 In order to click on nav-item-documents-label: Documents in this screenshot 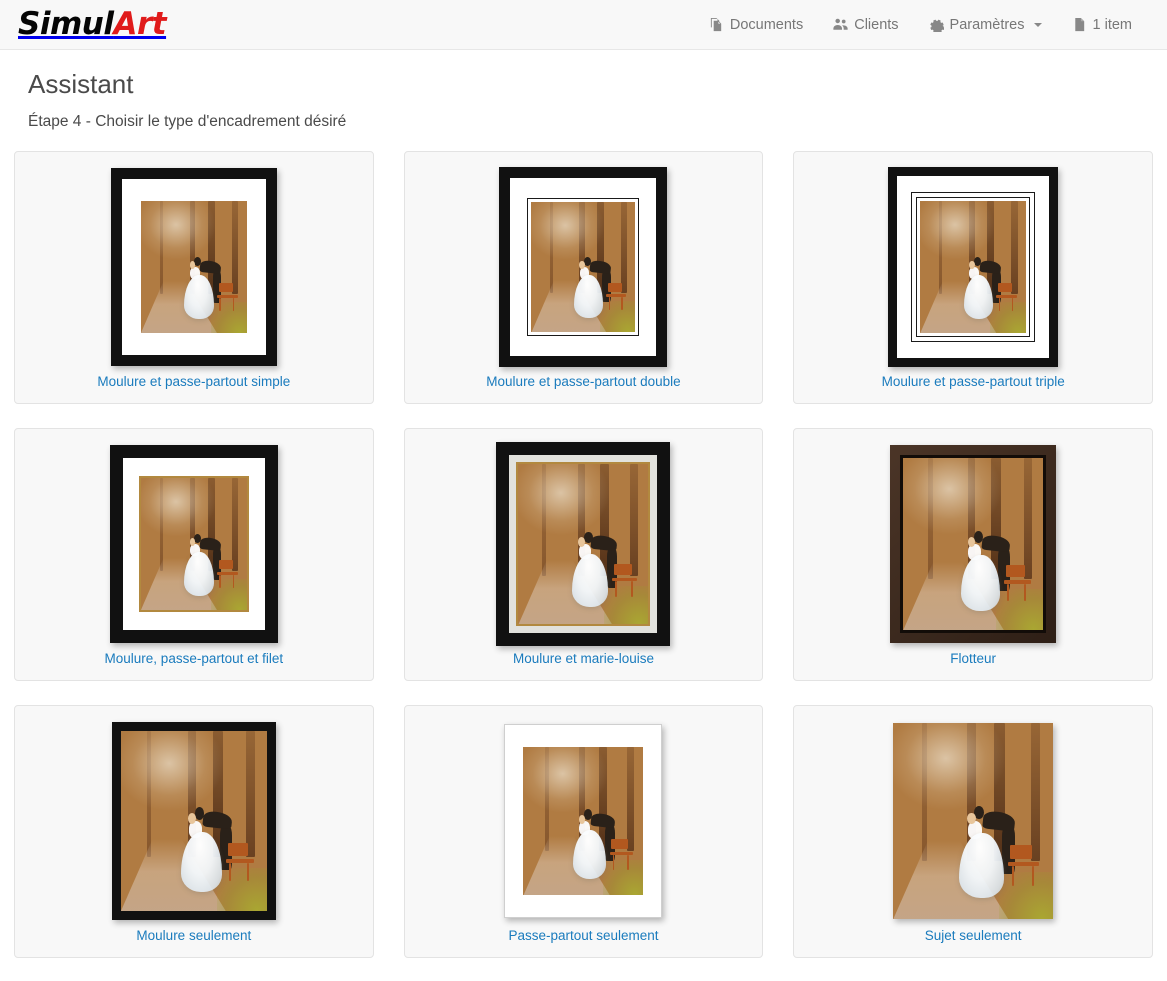, I will do `click(766, 24)`.